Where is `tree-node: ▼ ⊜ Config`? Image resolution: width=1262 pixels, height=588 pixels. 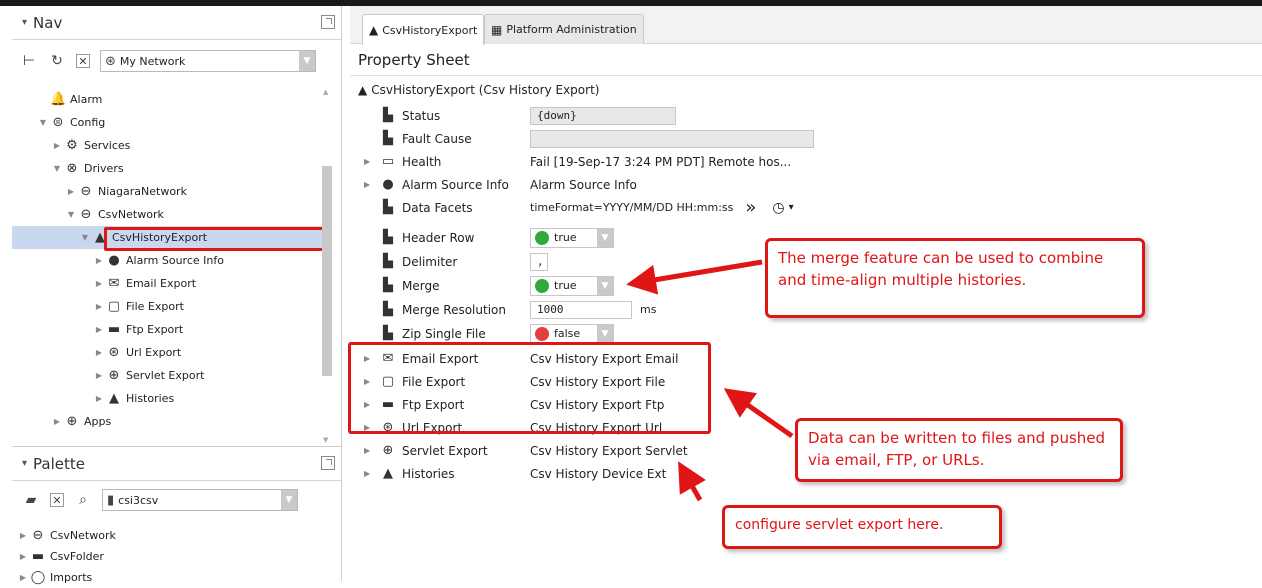
tree-node: ▼ ⊜ Config is located at coordinates (167, 122).